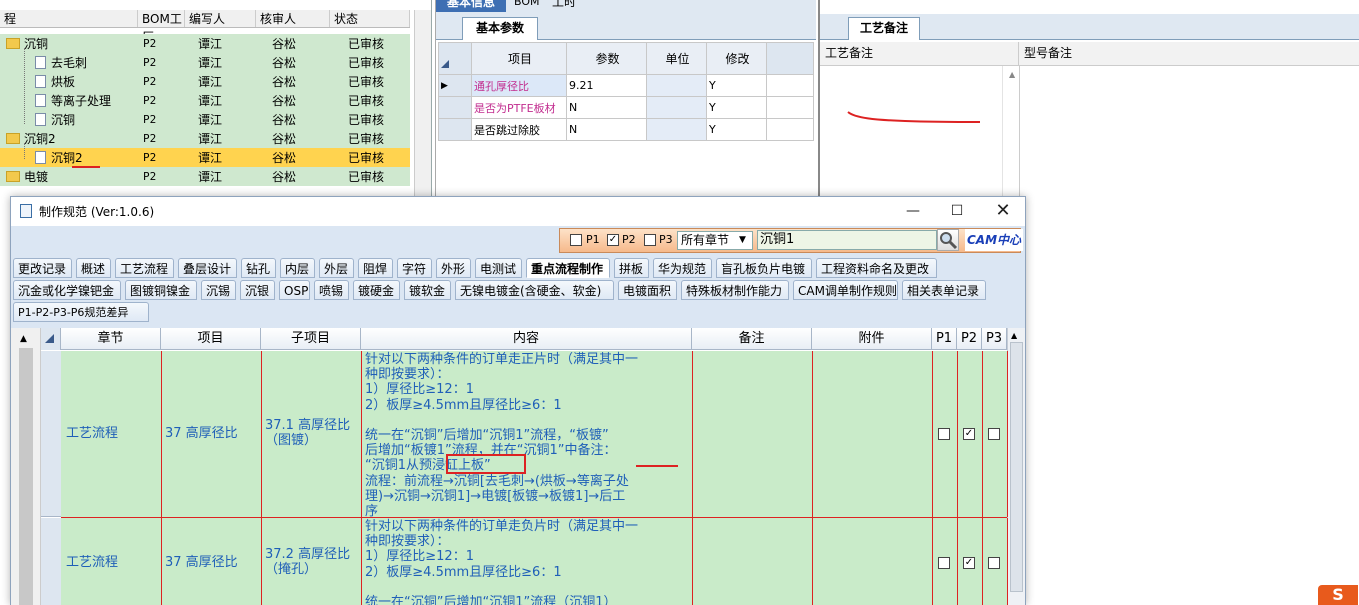  Describe the element at coordinates (606, 85) in the screenshot. I see `grid-cell-param: 9.21` at that location.